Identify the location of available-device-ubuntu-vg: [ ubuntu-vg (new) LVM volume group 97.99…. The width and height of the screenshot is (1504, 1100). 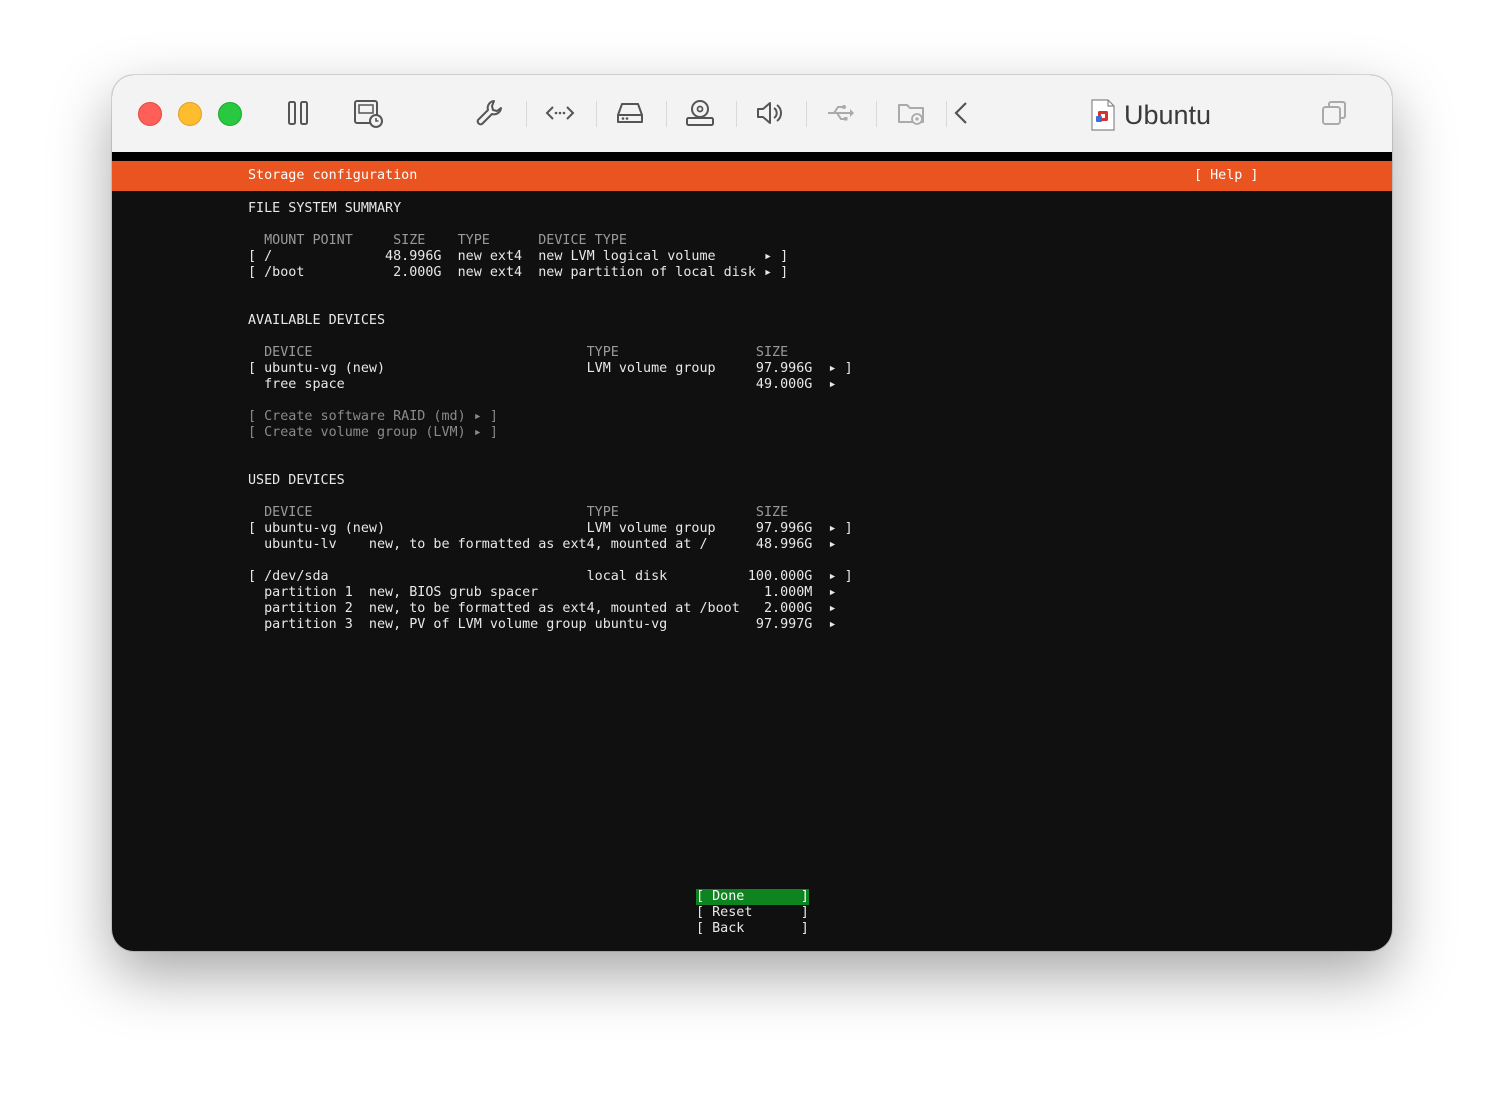
(550, 369).